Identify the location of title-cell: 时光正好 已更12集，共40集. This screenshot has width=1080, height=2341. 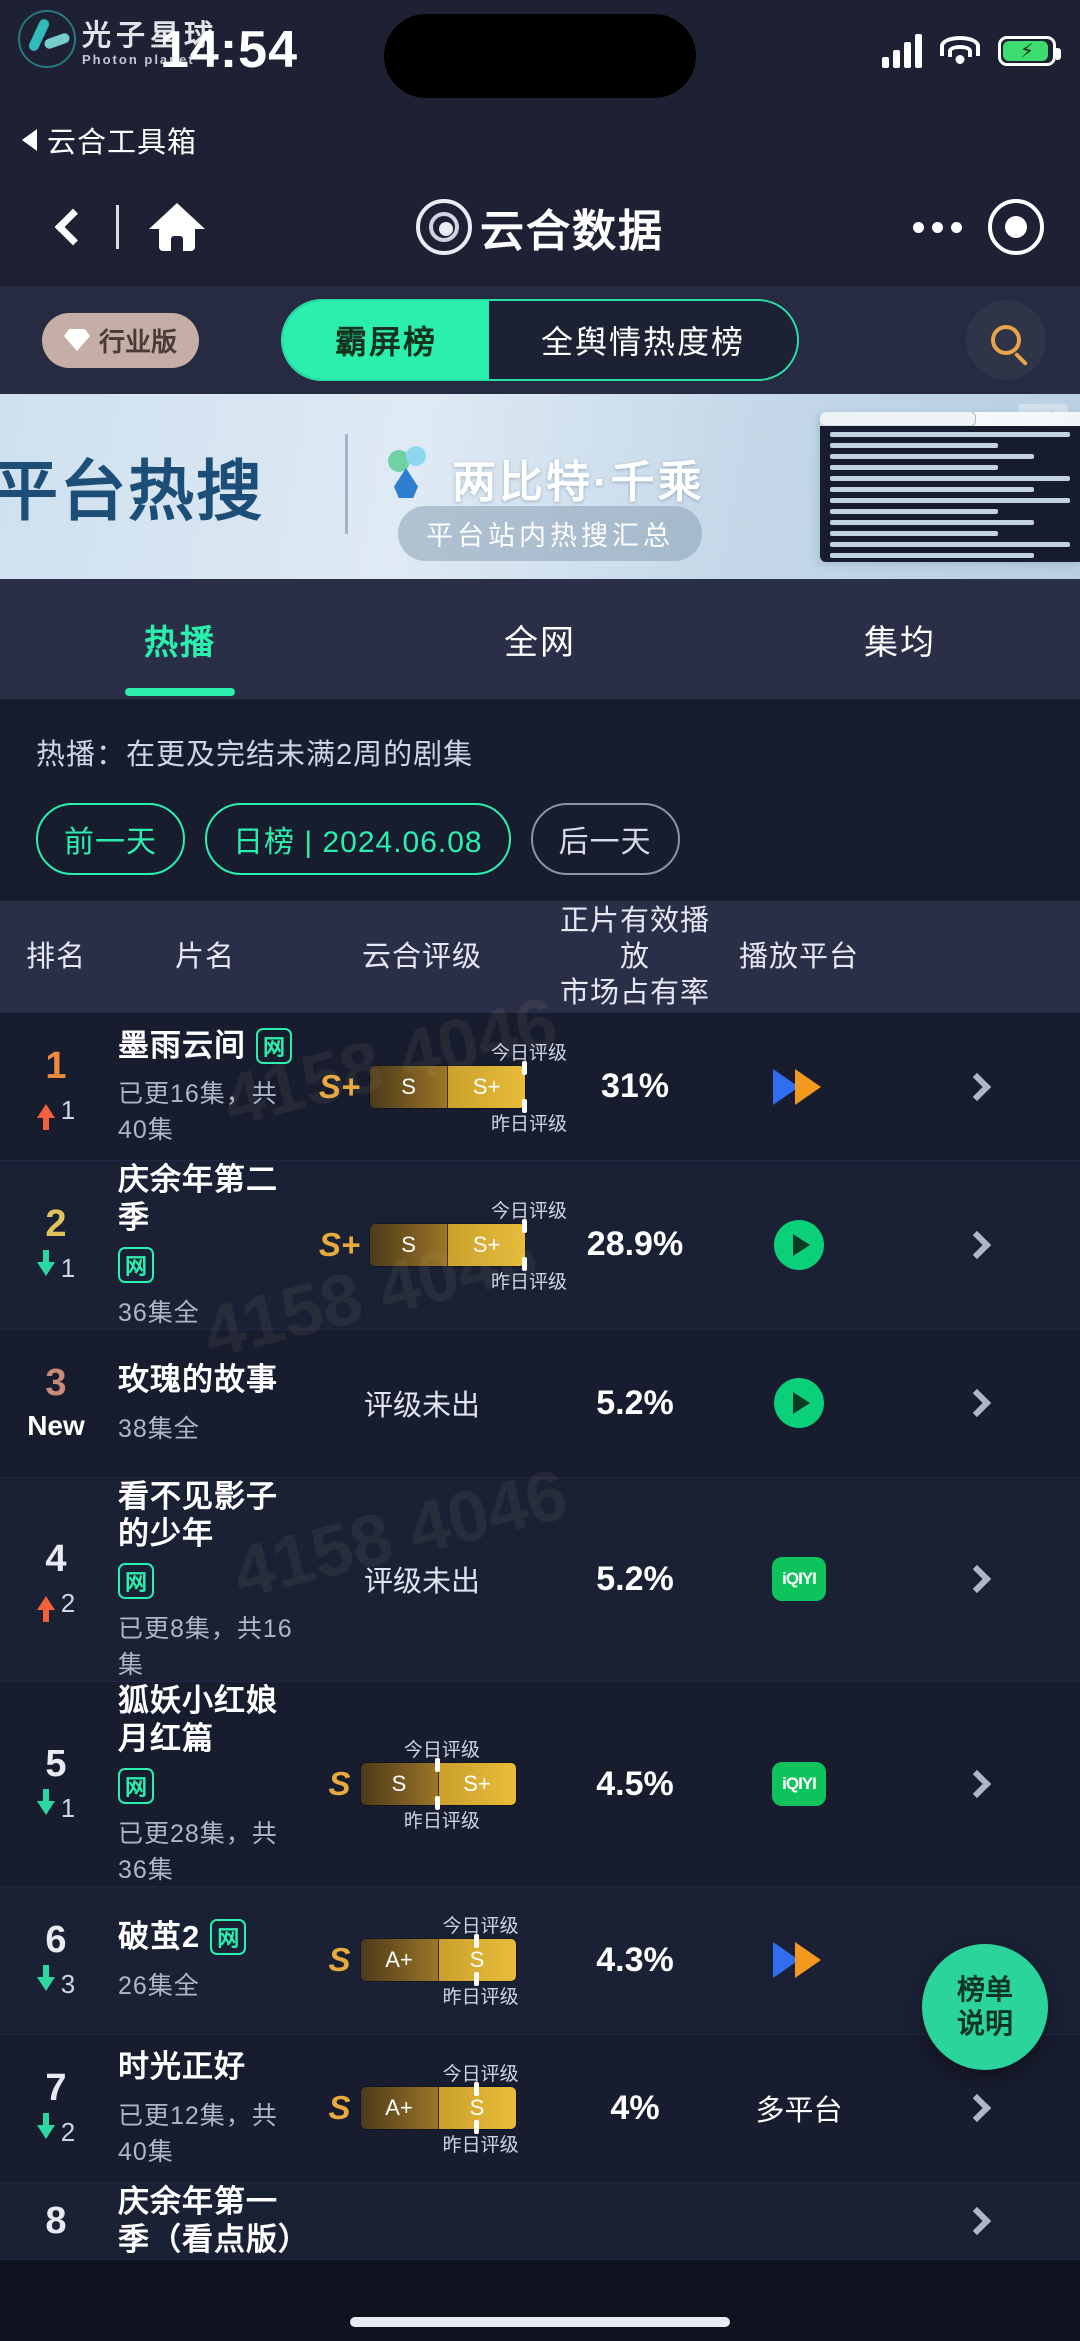
(205, 2108).